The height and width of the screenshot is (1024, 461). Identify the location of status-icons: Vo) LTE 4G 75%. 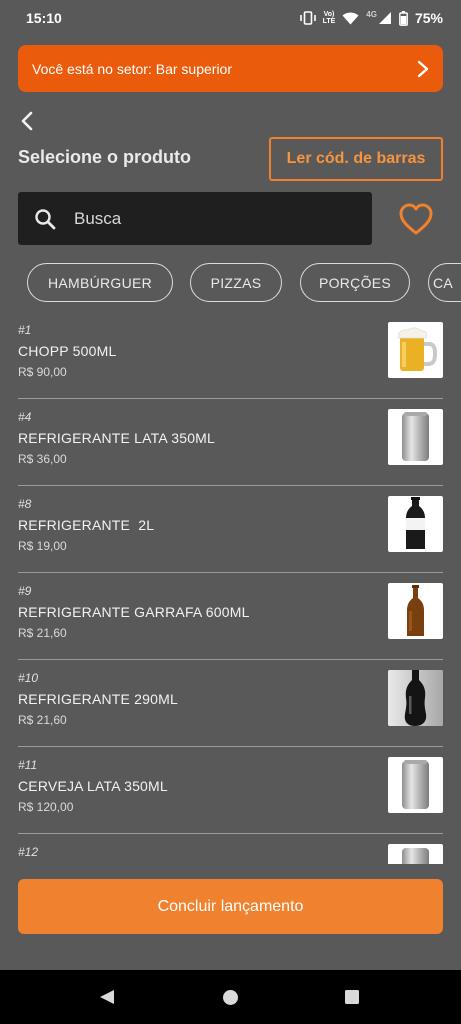
(371, 17).